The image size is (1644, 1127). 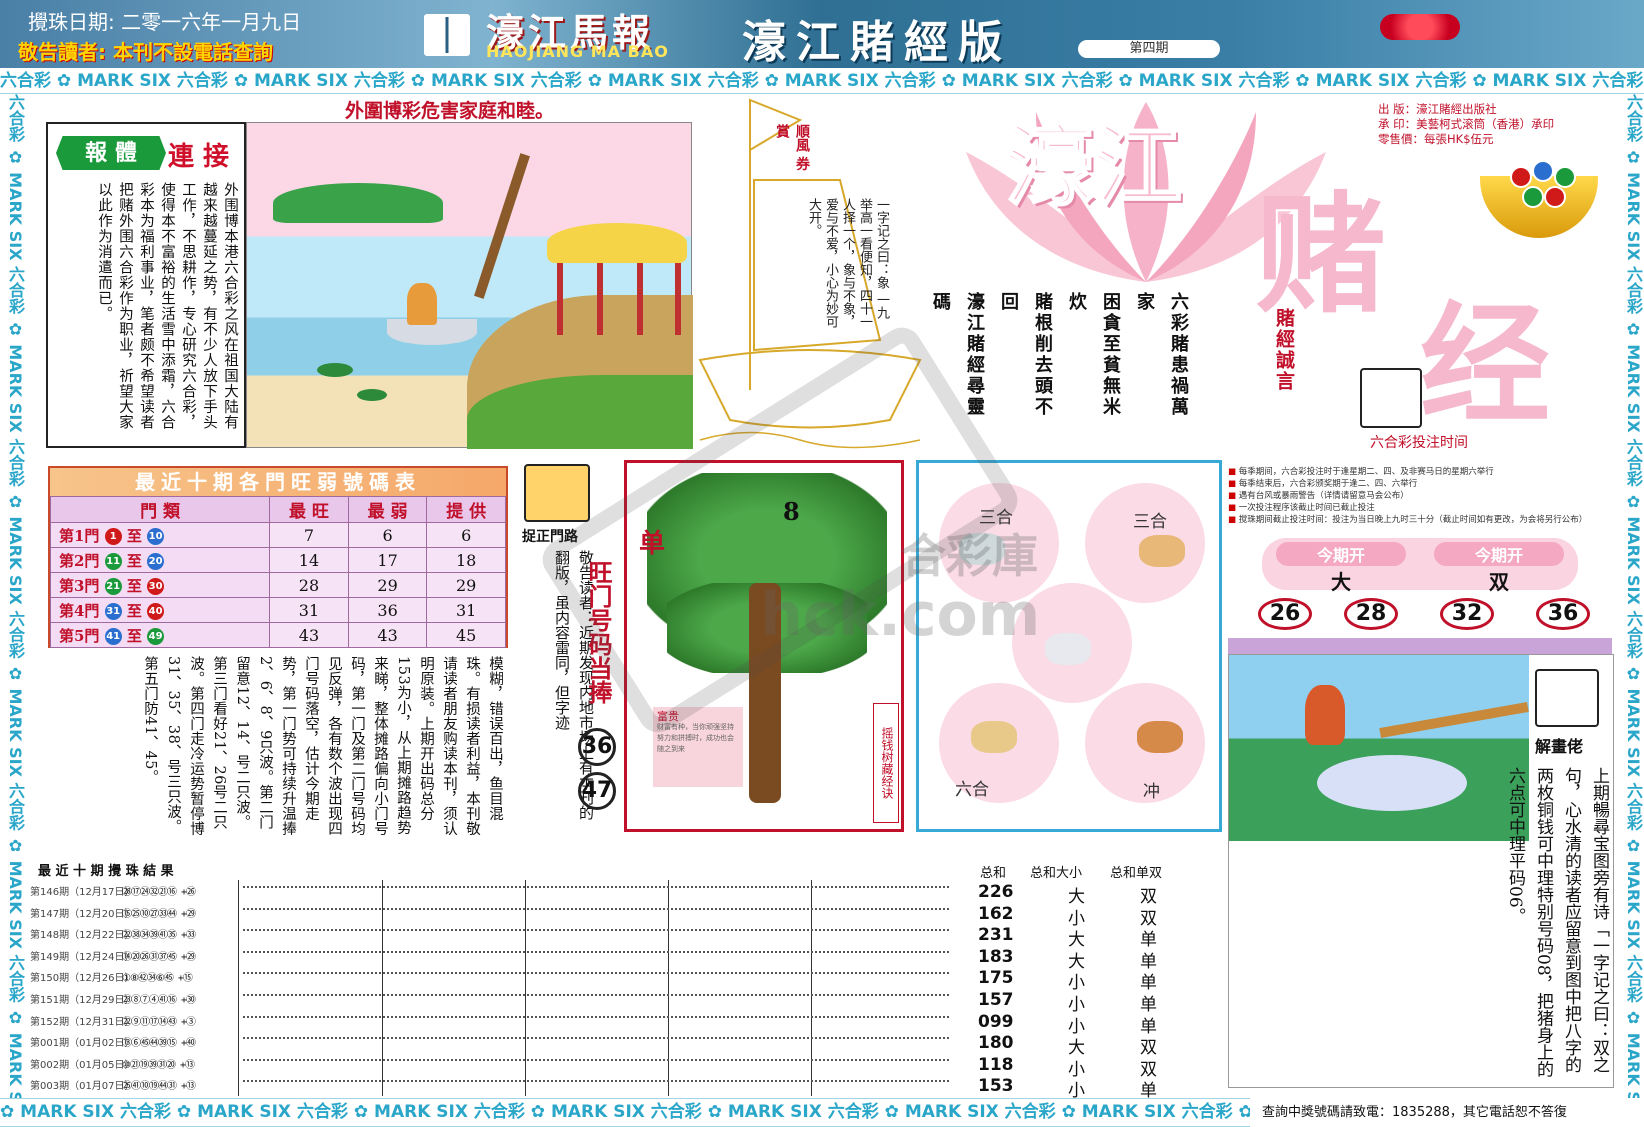 I want to click on pick-number: 28, so click(x=1371, y=614).